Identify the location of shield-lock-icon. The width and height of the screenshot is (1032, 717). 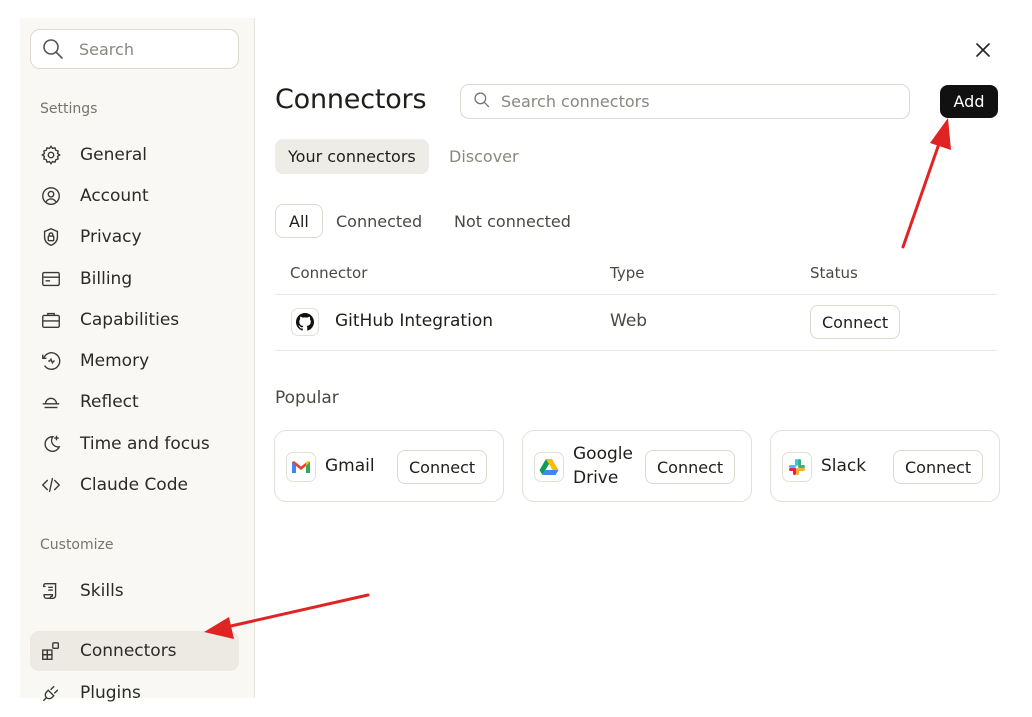
(51, 237).